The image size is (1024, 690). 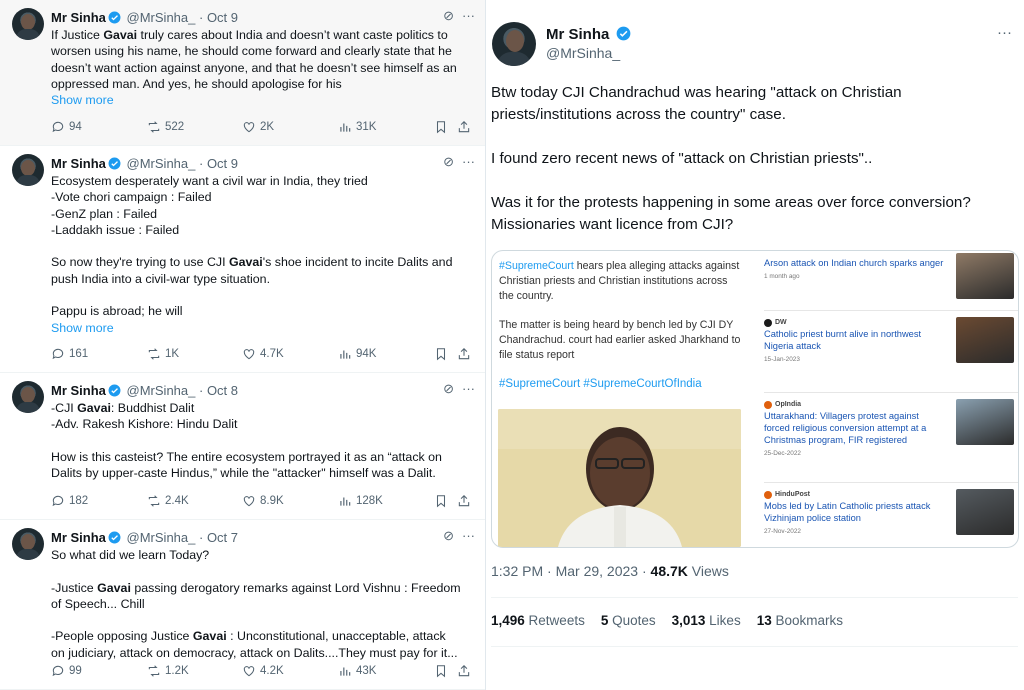 I want to click on like-button: 4.7K, so click(x=263, y=354).